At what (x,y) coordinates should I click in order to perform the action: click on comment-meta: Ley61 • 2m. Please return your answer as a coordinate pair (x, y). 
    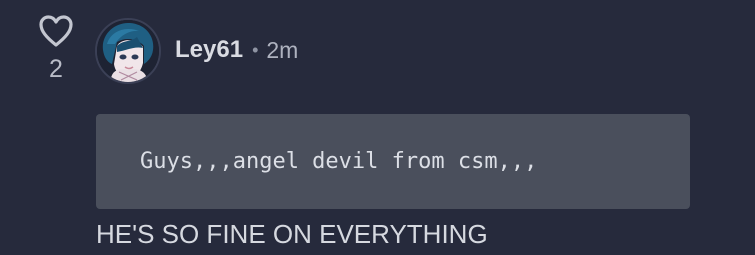
    Looking at the image, I should click on (236, 50).